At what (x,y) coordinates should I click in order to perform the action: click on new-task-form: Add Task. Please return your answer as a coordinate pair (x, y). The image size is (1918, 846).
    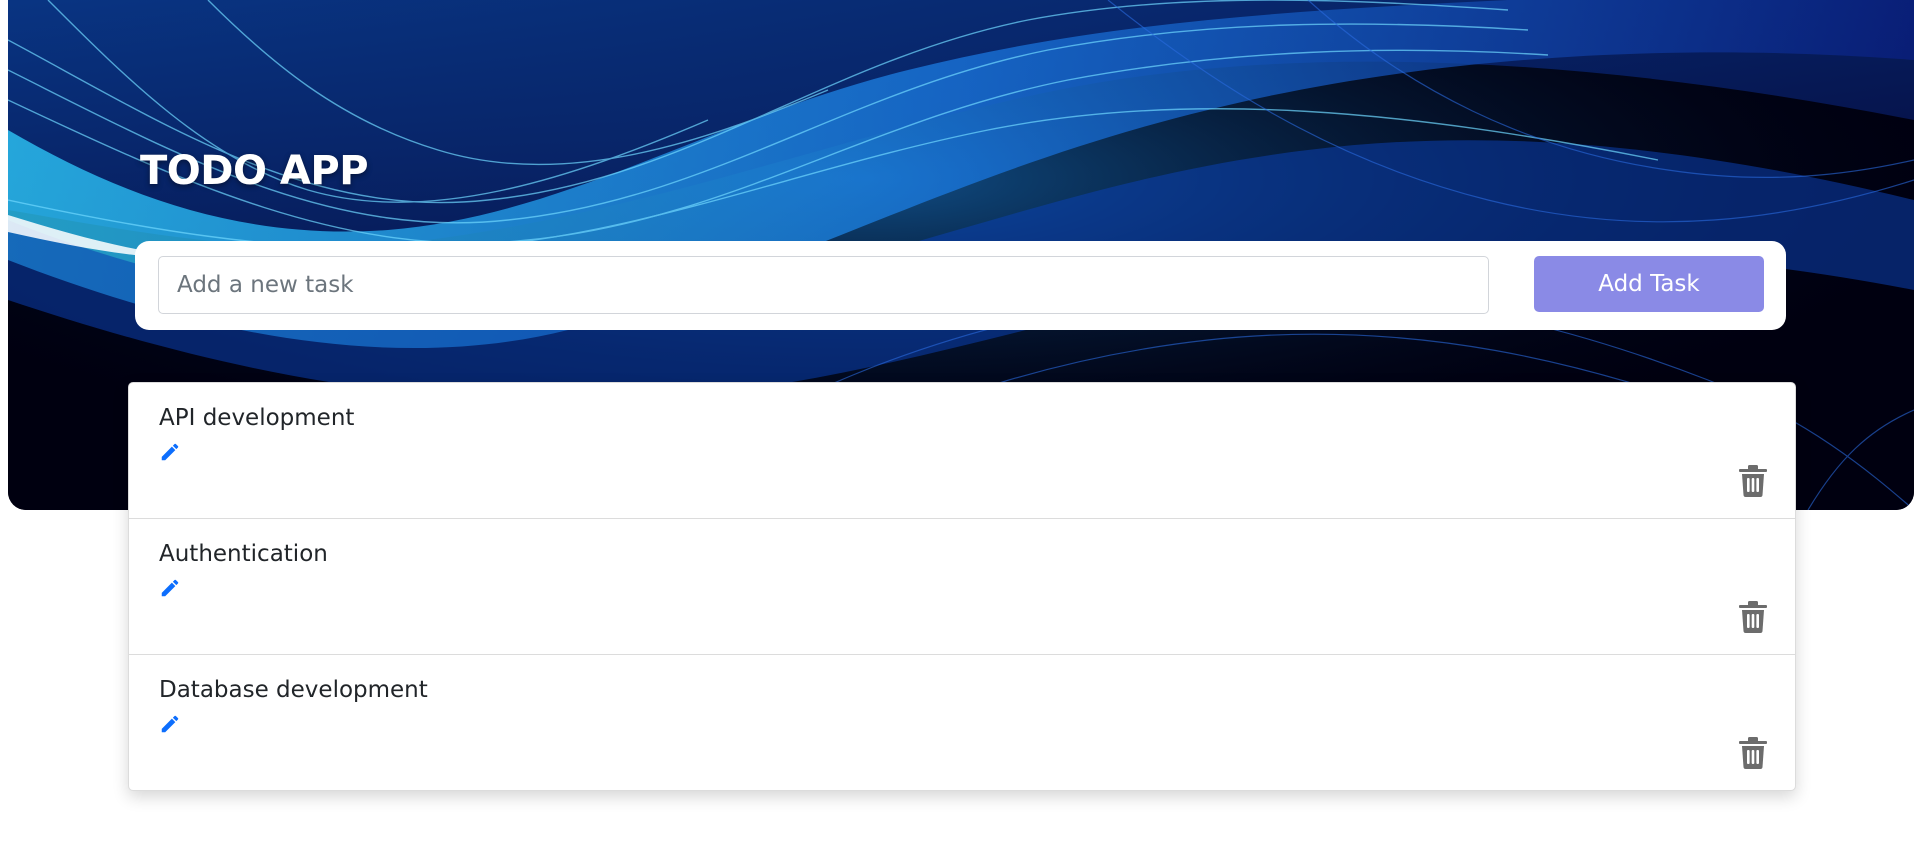
    Looking at the image, I should click on (960, 285).